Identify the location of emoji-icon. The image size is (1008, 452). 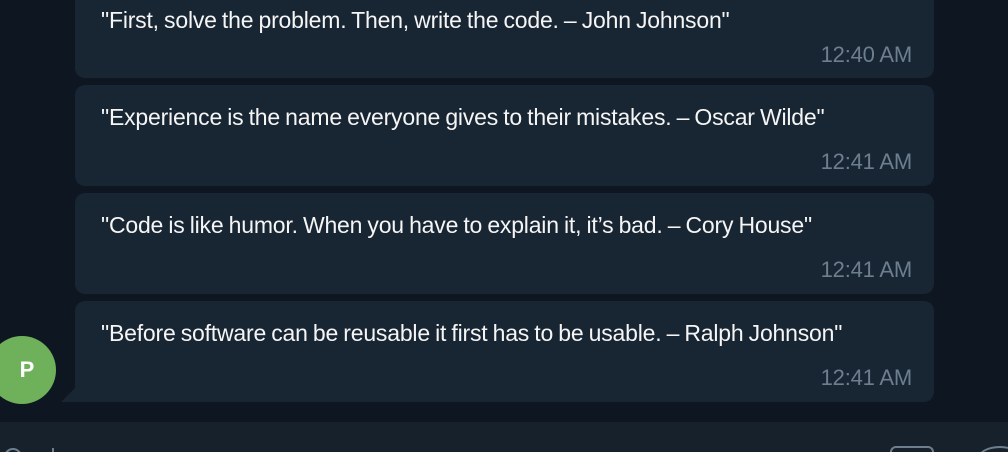
(993, 449).